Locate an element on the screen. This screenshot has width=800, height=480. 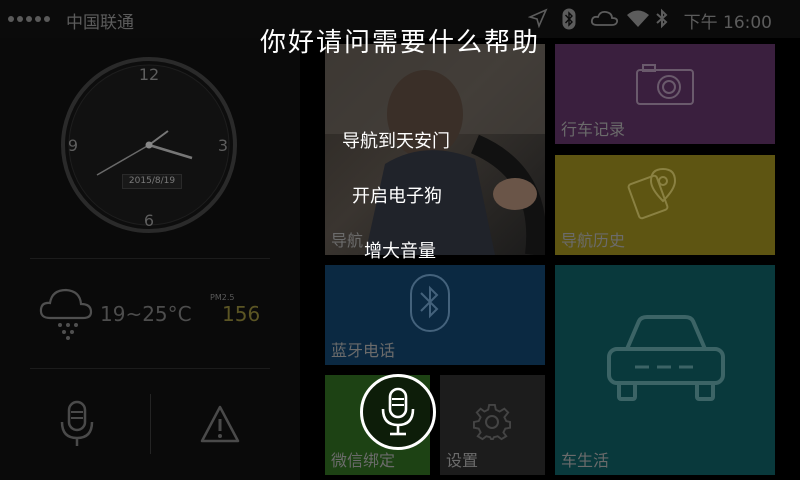
clock-numeral-12: 12 is located at coordinates (149, 74).